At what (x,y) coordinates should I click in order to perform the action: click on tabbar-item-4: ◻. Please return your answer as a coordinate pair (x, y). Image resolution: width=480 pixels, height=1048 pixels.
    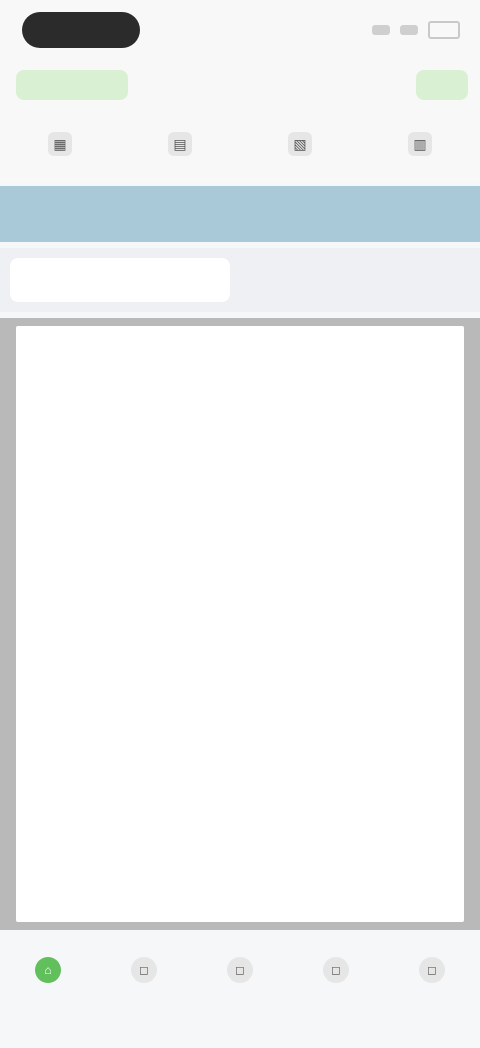
    Looking at the image, I should click on (336, 973).